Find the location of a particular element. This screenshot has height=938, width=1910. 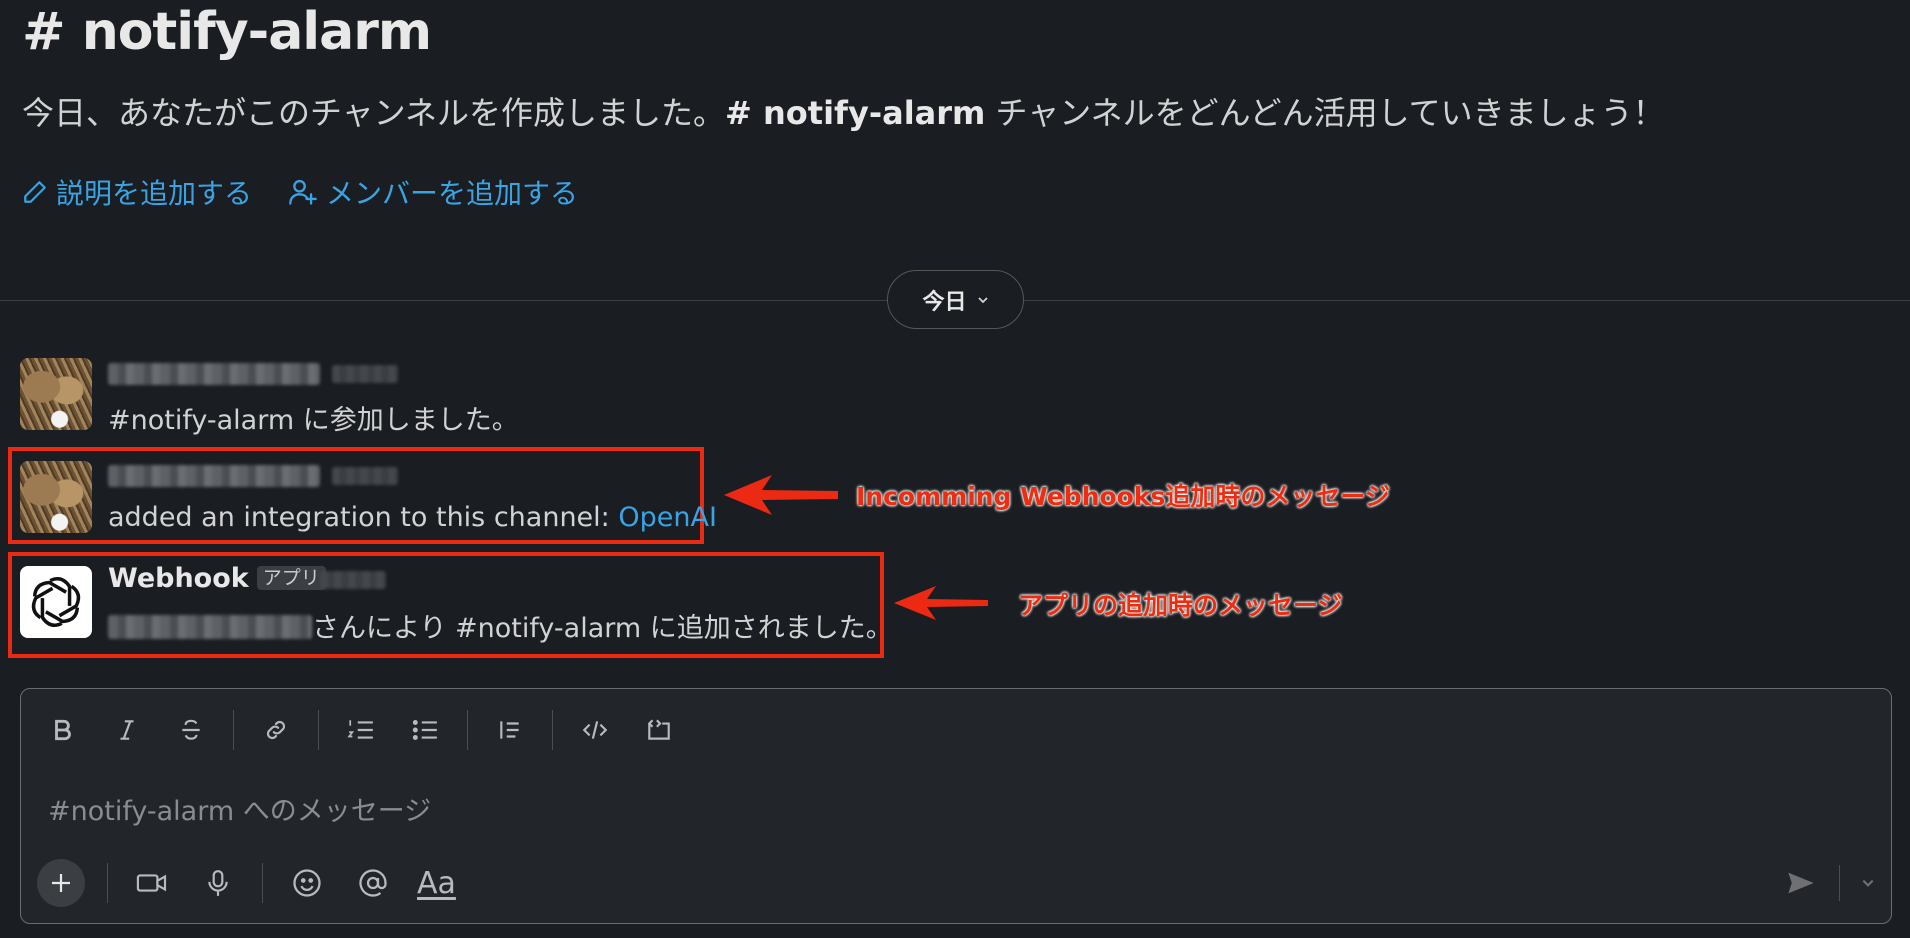

message-input: #notify-alarm へのメッセージ is located at coordinates (239, 808).